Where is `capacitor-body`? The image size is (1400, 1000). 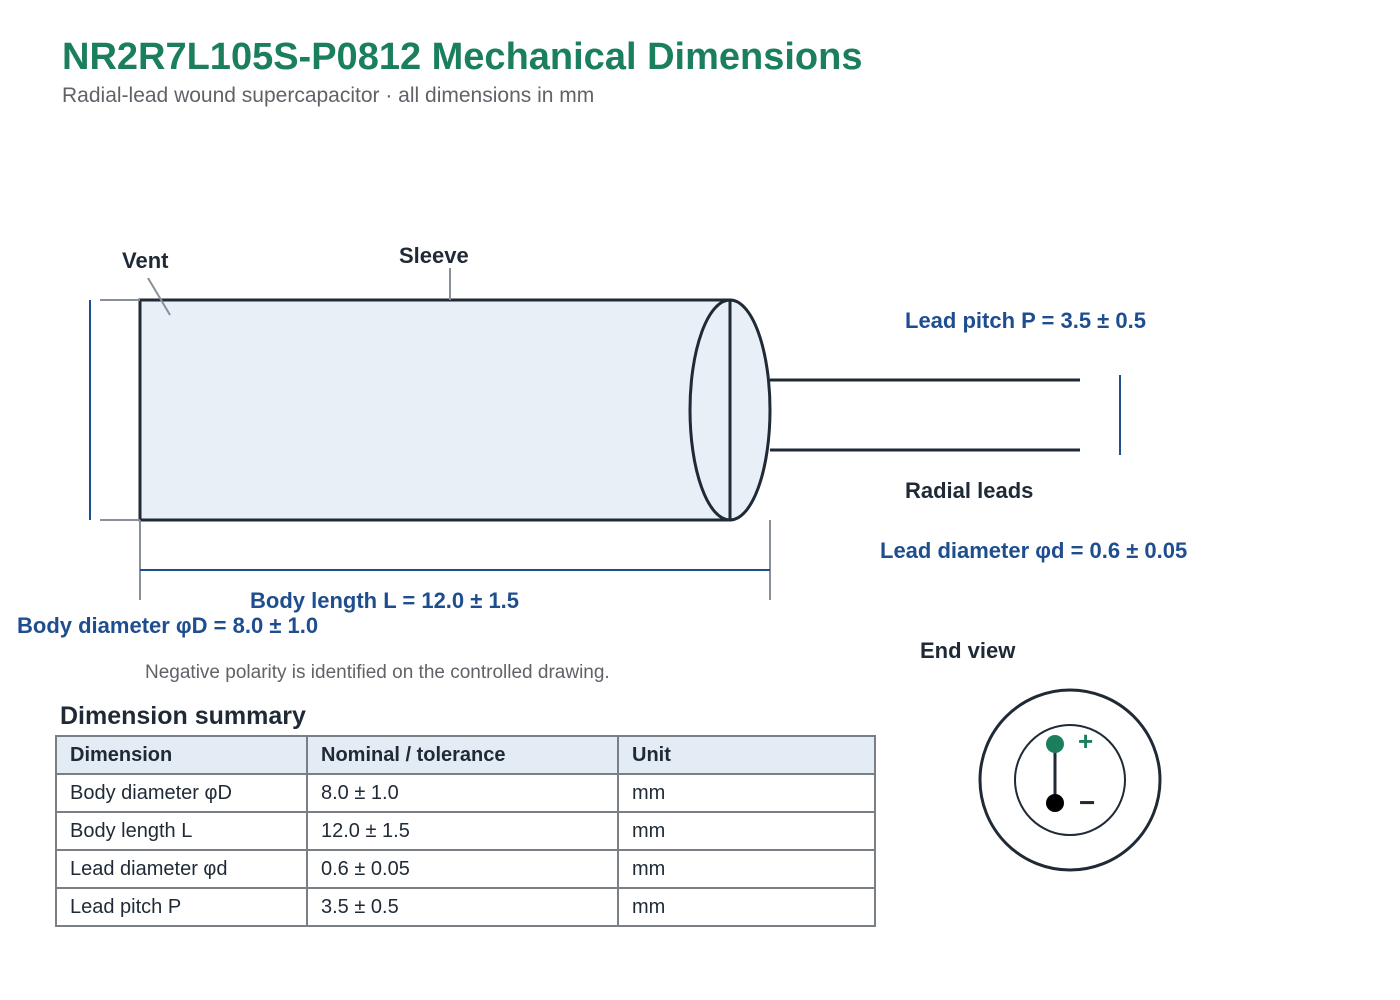
capacitor-body is located at coordinates (435, 410).